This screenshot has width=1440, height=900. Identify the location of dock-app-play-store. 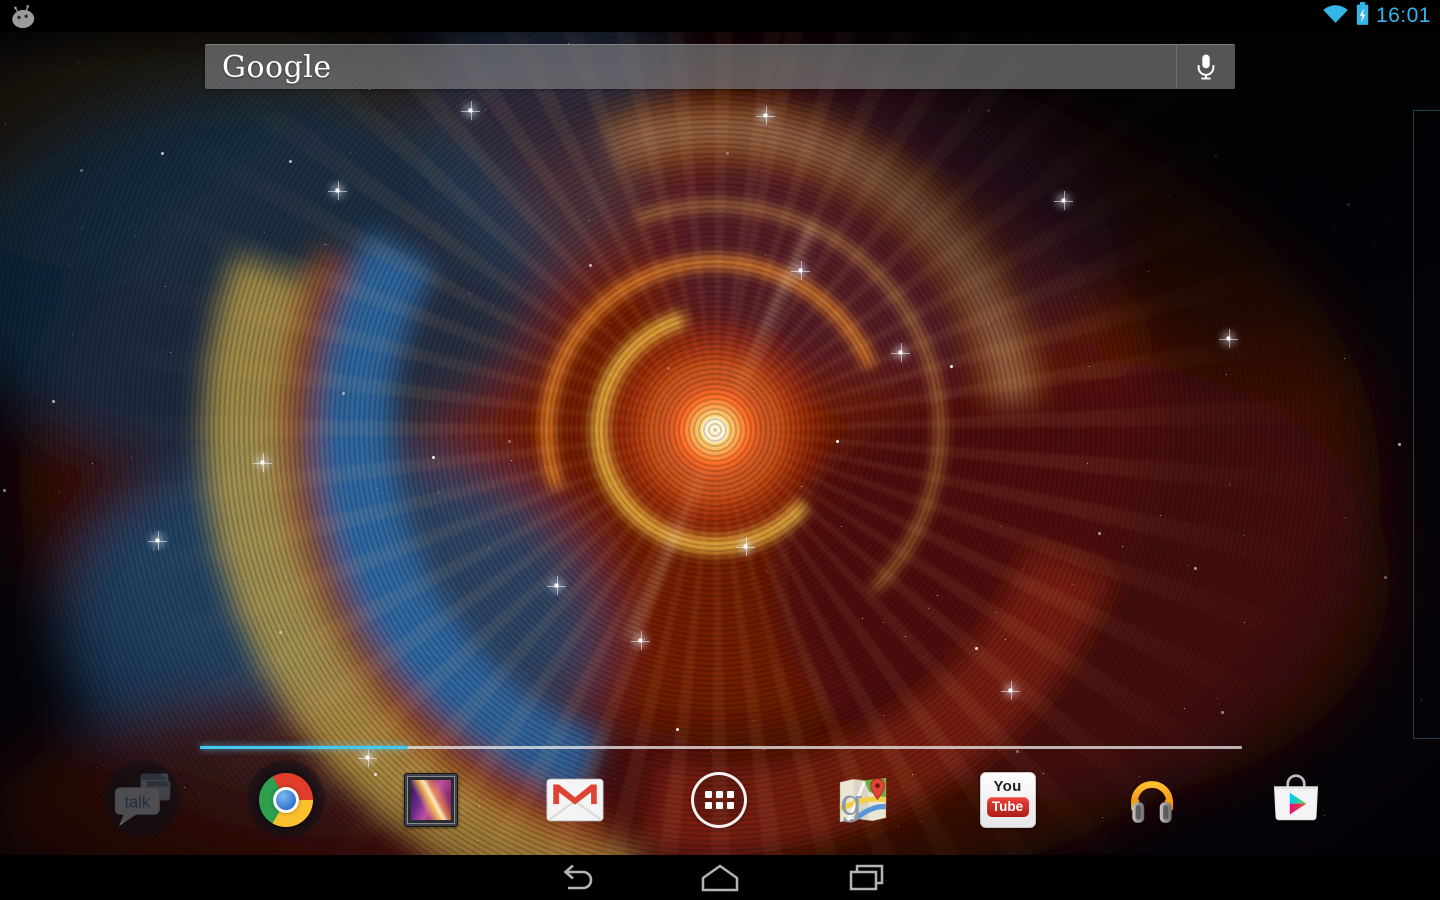
(1296, 800).